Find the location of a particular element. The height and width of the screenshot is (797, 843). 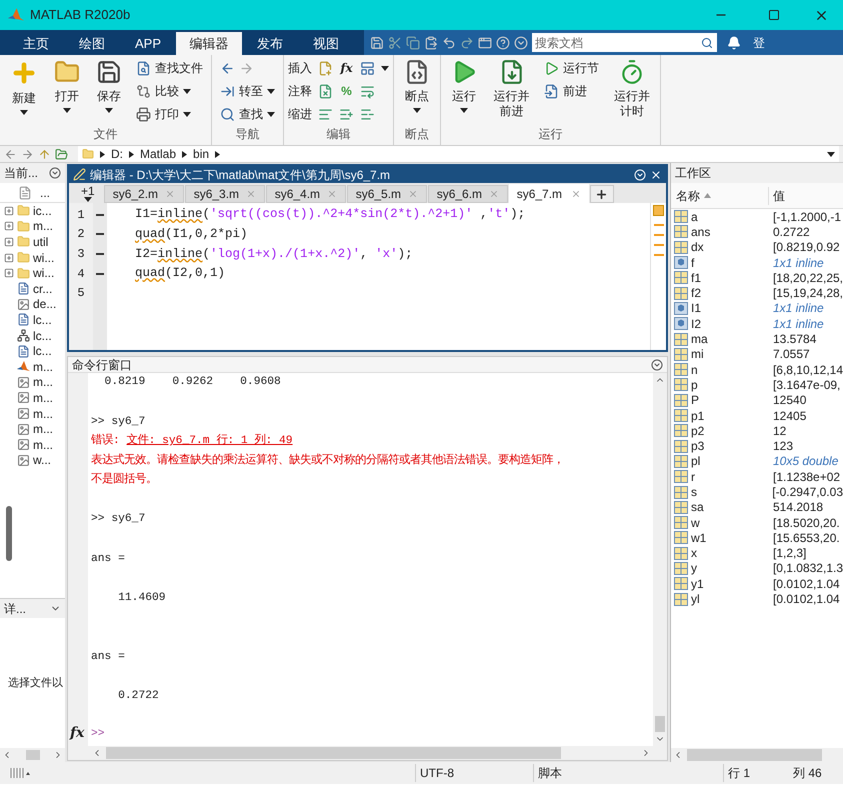

variable-row: sa 514.2018 is located at coordinates (757, 507).